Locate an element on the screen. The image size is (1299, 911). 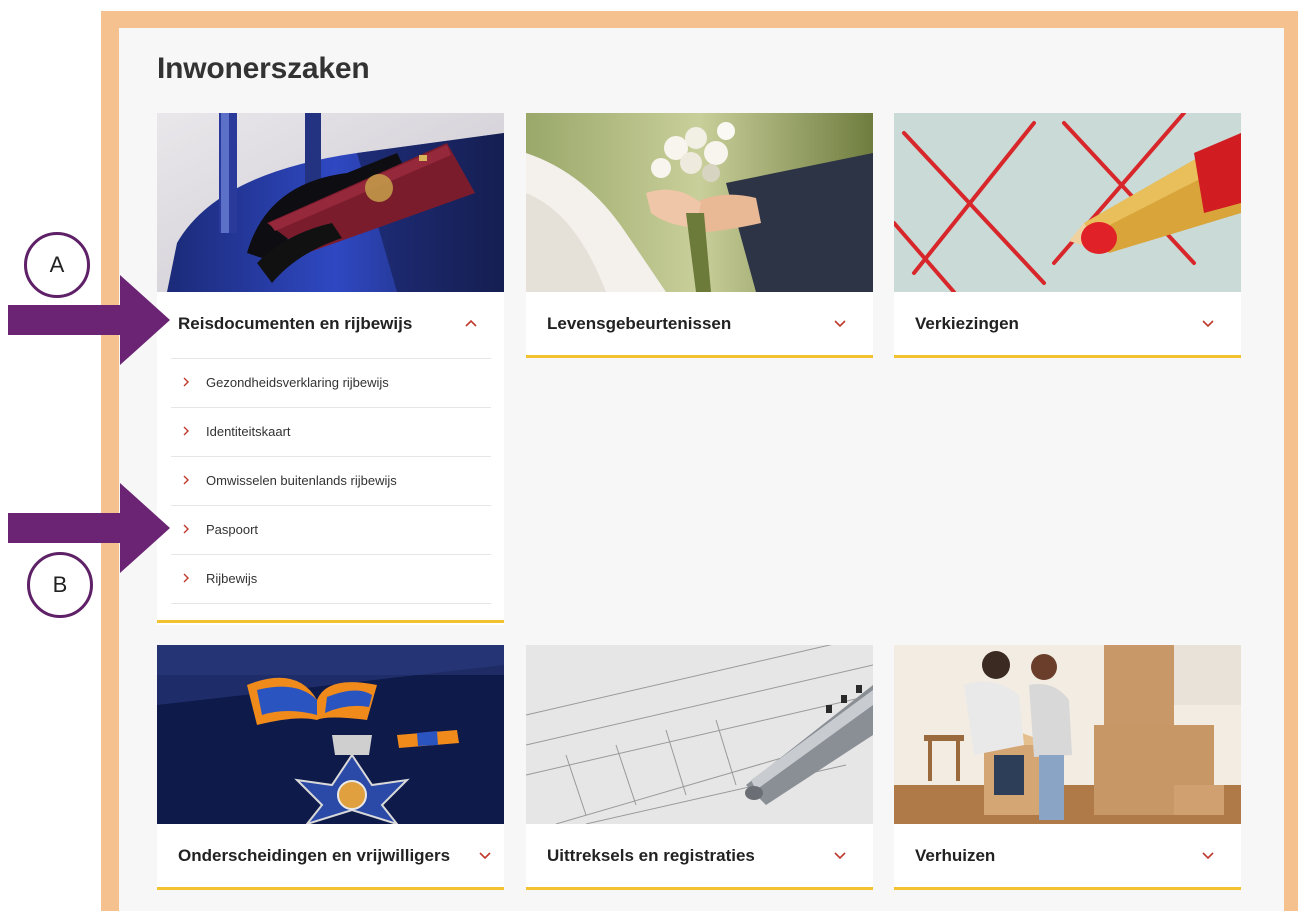
accordion-label: Onderscheidingen en vrijwilligers is located at coordinates (314, 855).